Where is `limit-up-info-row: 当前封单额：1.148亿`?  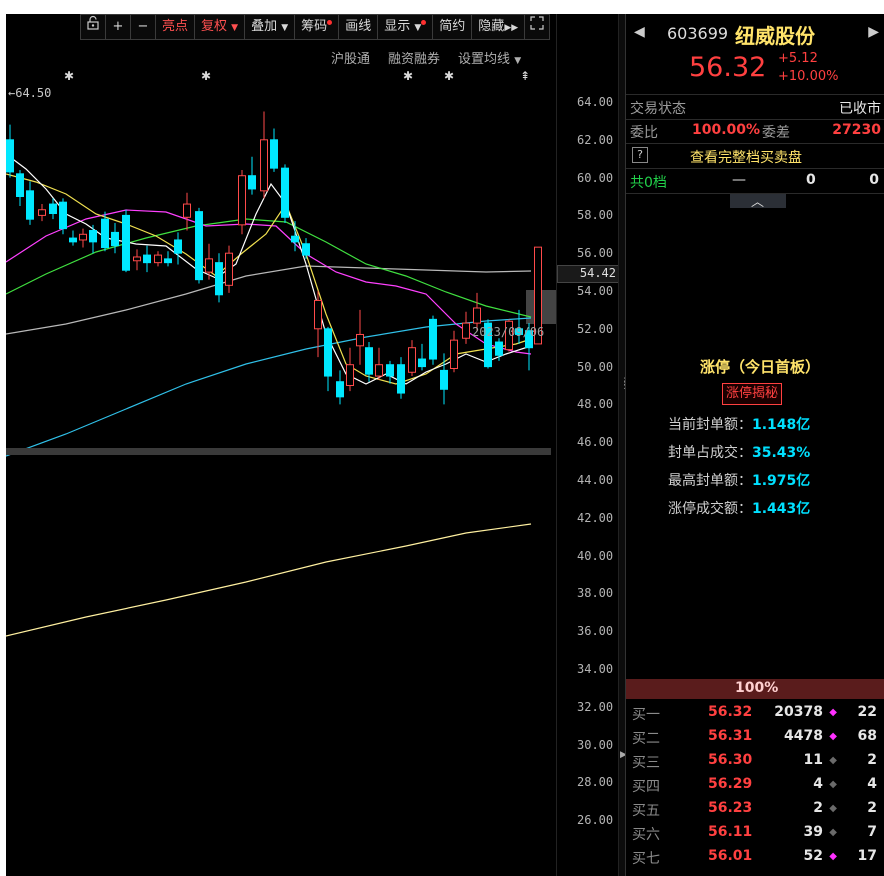
limit-up-info-row: 当前封单额：1.148亿 is located at coordinates (739, 424).